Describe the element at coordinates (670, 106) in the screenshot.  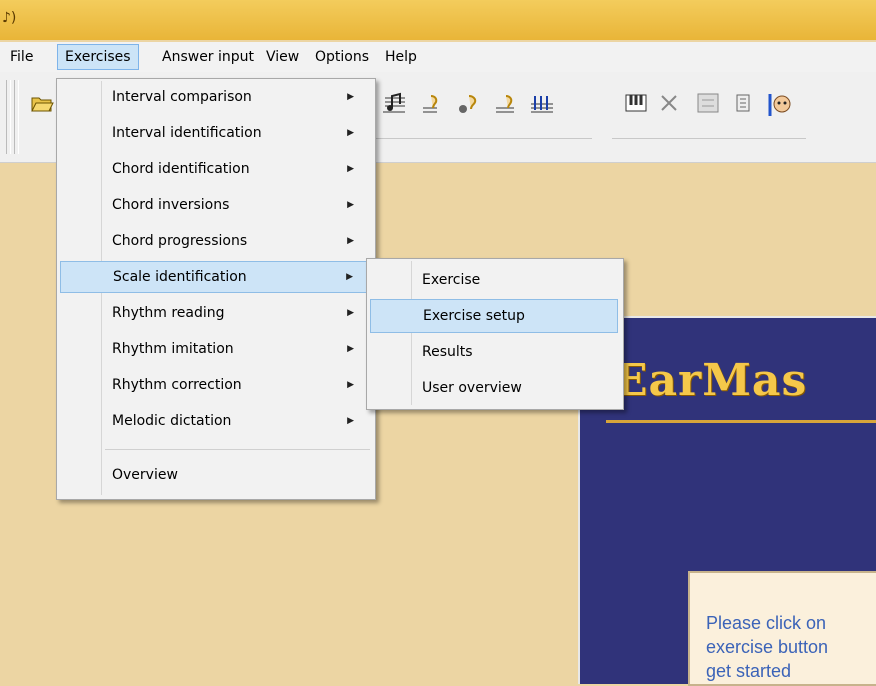
I see `tools-icon` at that location.